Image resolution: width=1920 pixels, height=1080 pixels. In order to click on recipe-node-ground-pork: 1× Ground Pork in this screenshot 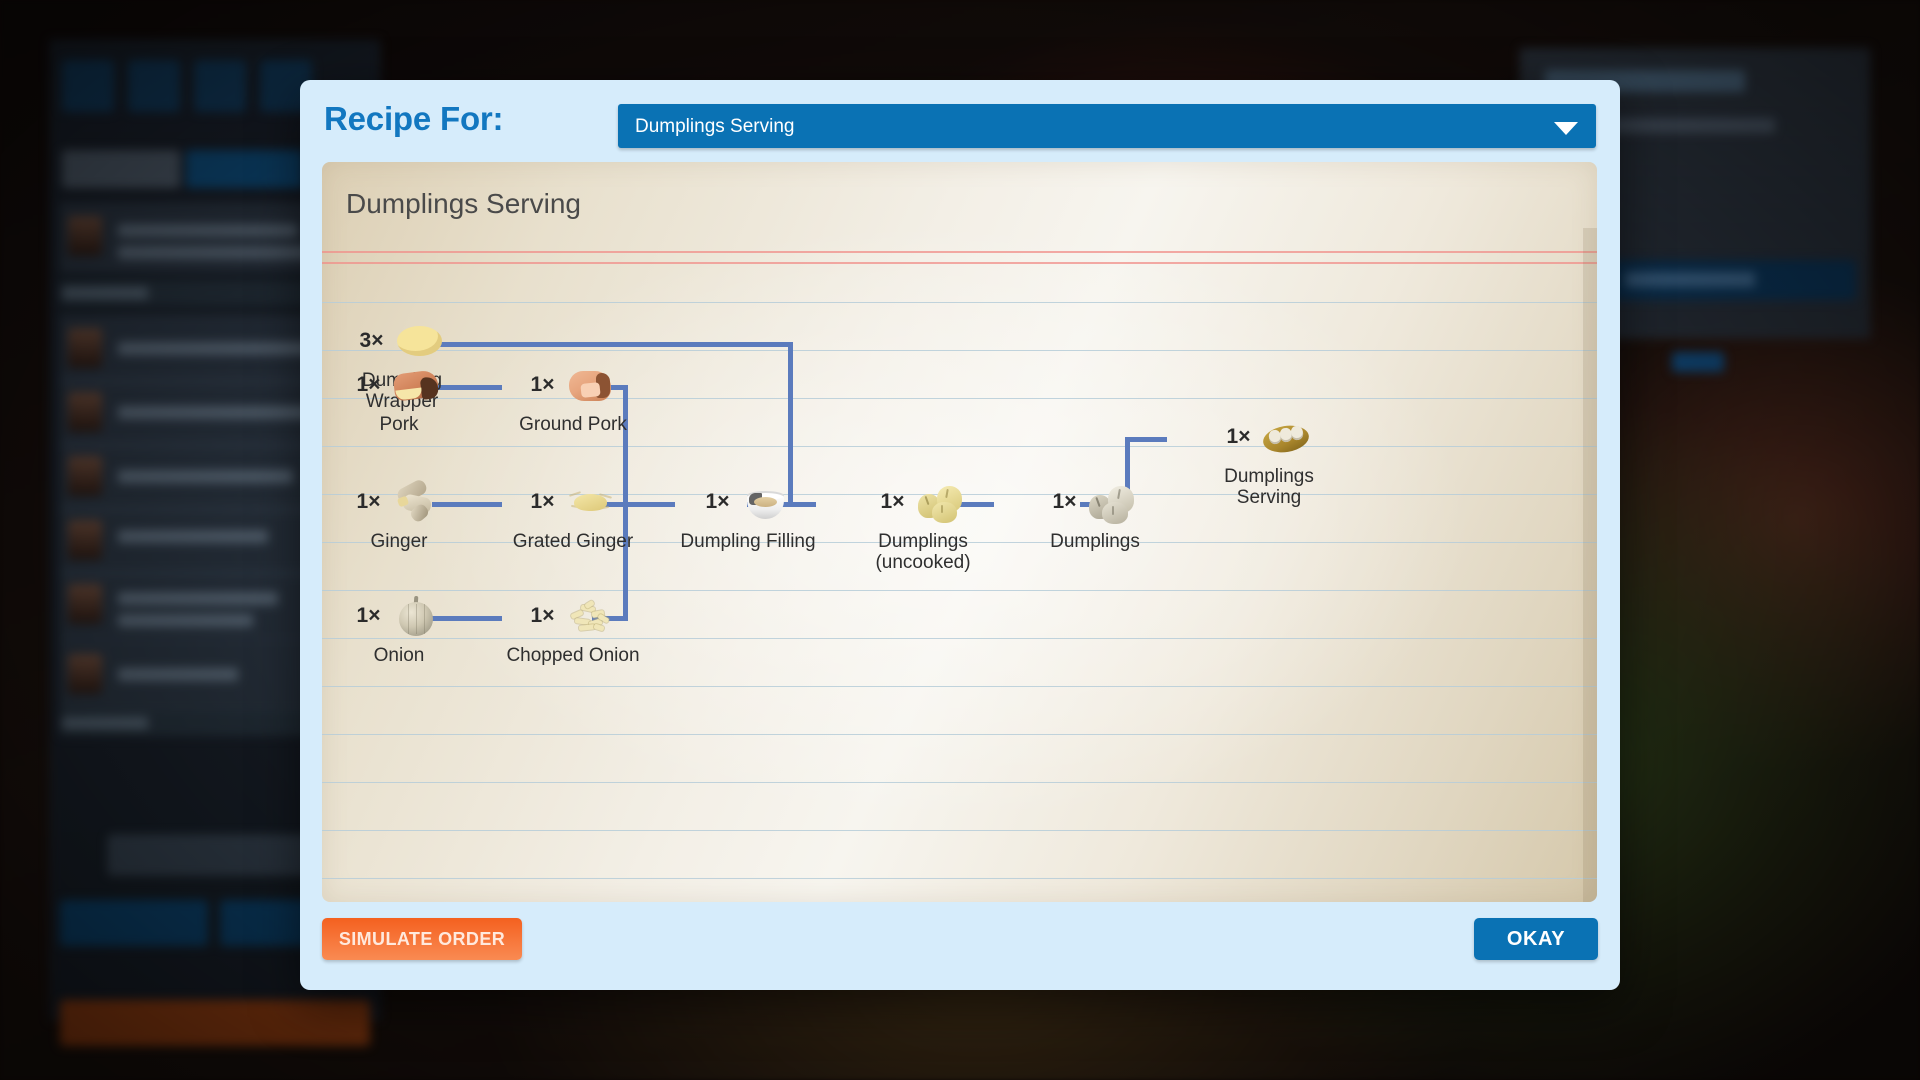, I will do `click(573, 396)`.